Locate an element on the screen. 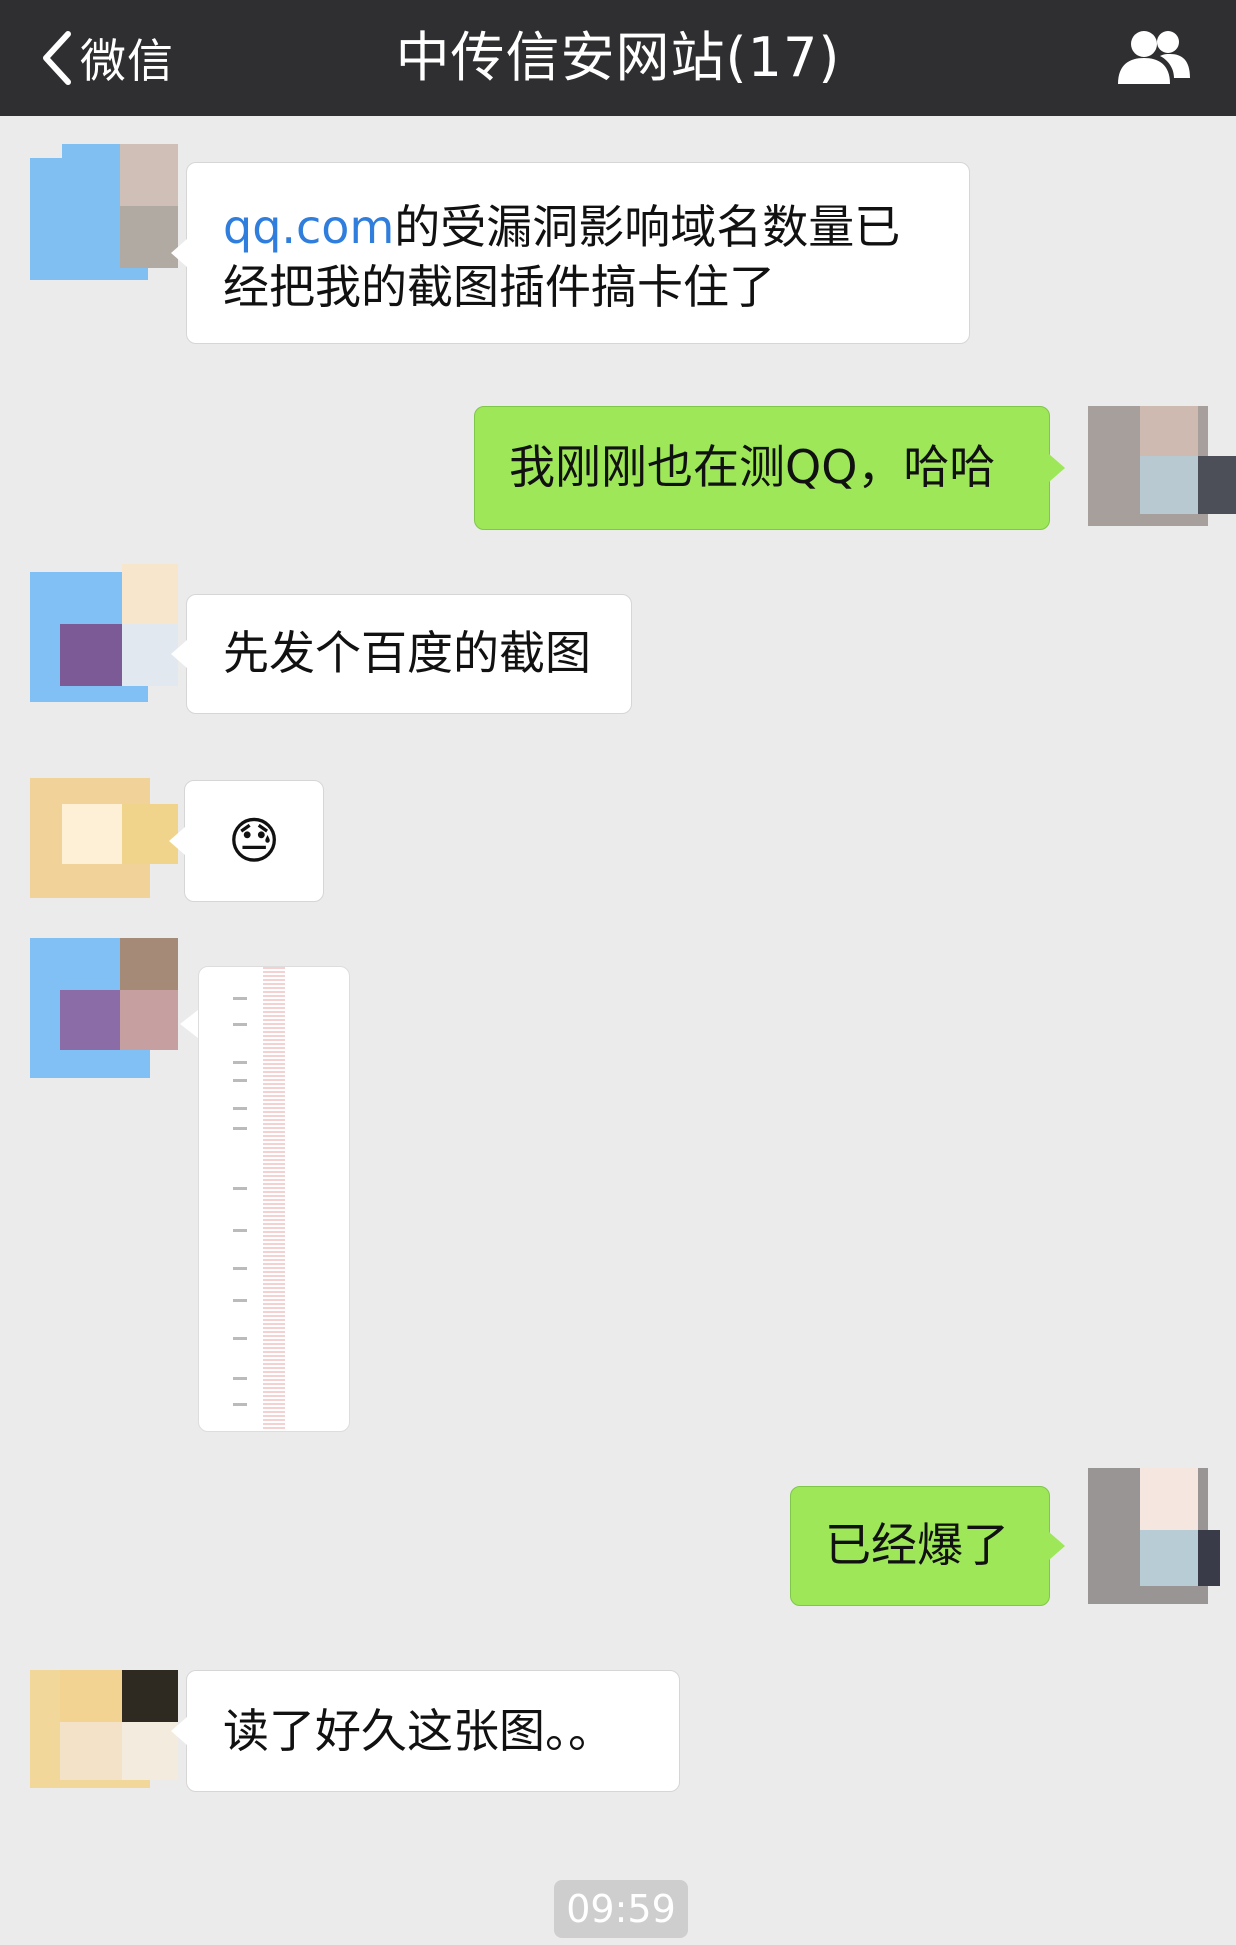  message-text: 读了好久这张图。。 is located at coordinates (418, 1731).